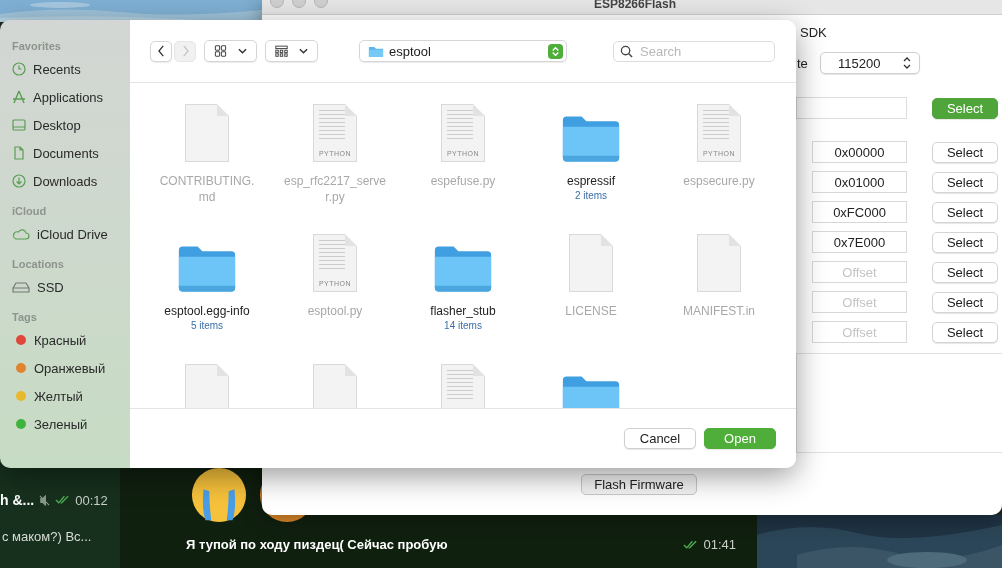 Image resolution: width=1002 pixels, height=568 pixels. I want to click on file-name: LICENSE, so click(591, 311).